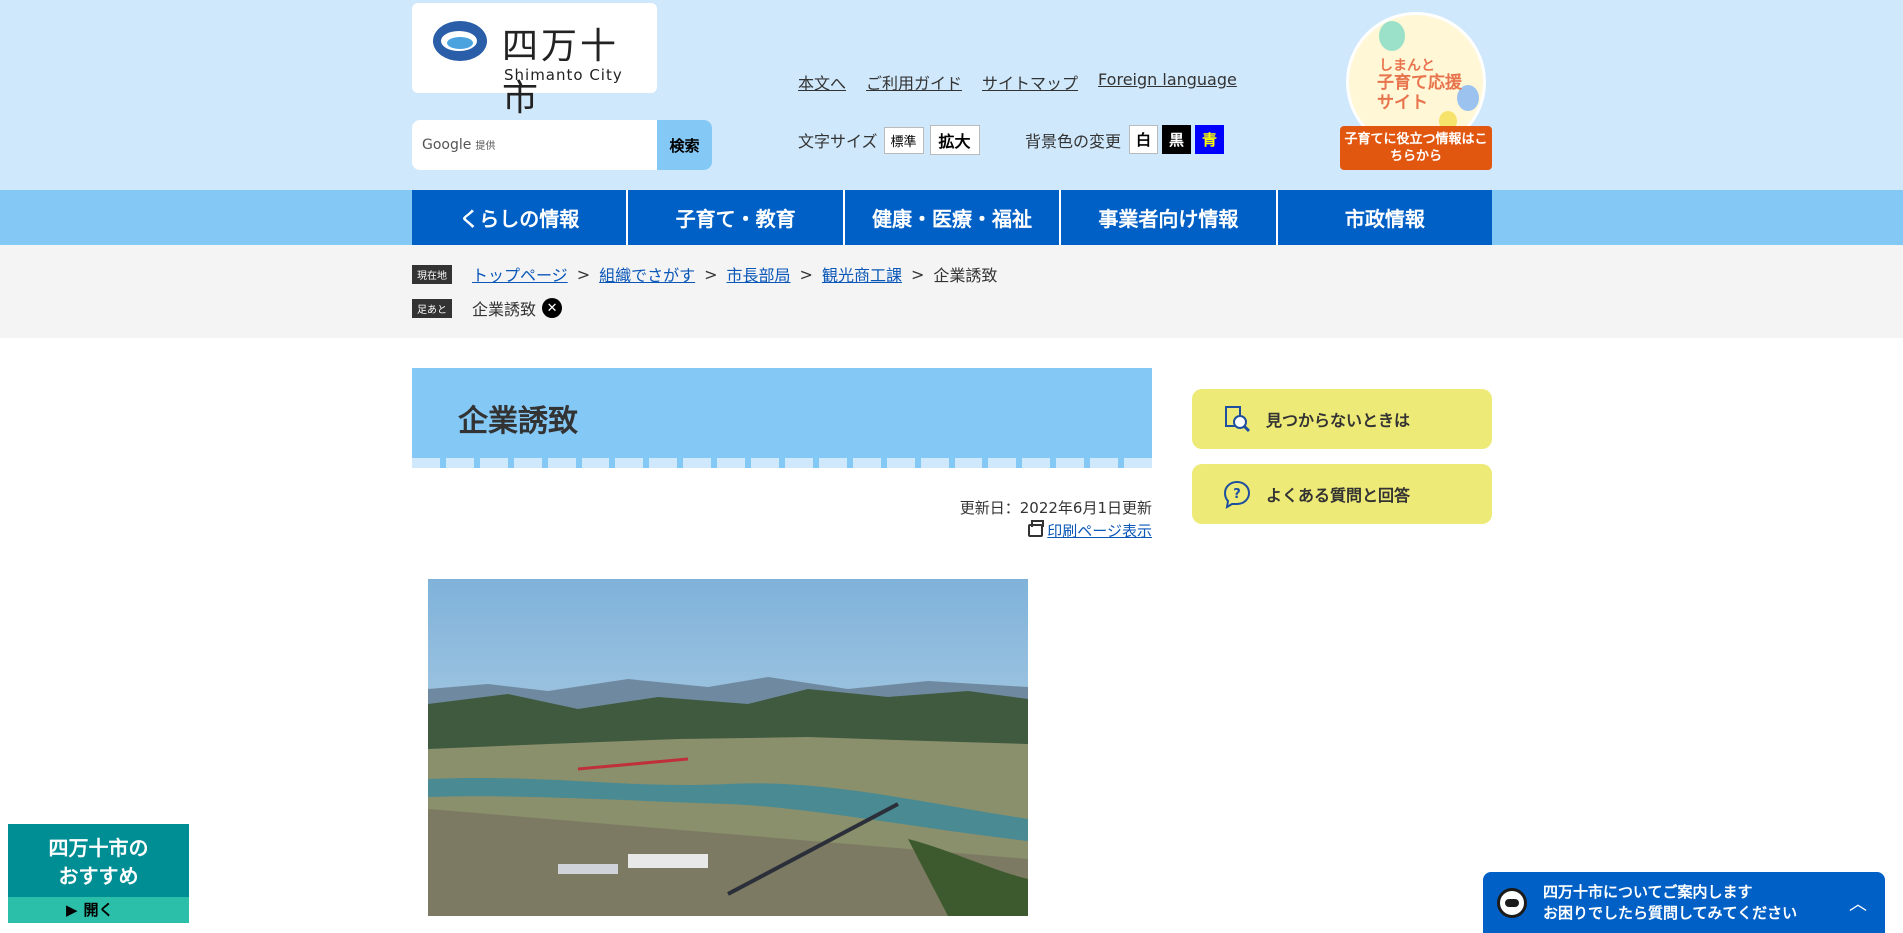 Image resolution: width=1903 pixels, height=933 pixels. I want to click on history-tag: 足あと, so click(432, 308).